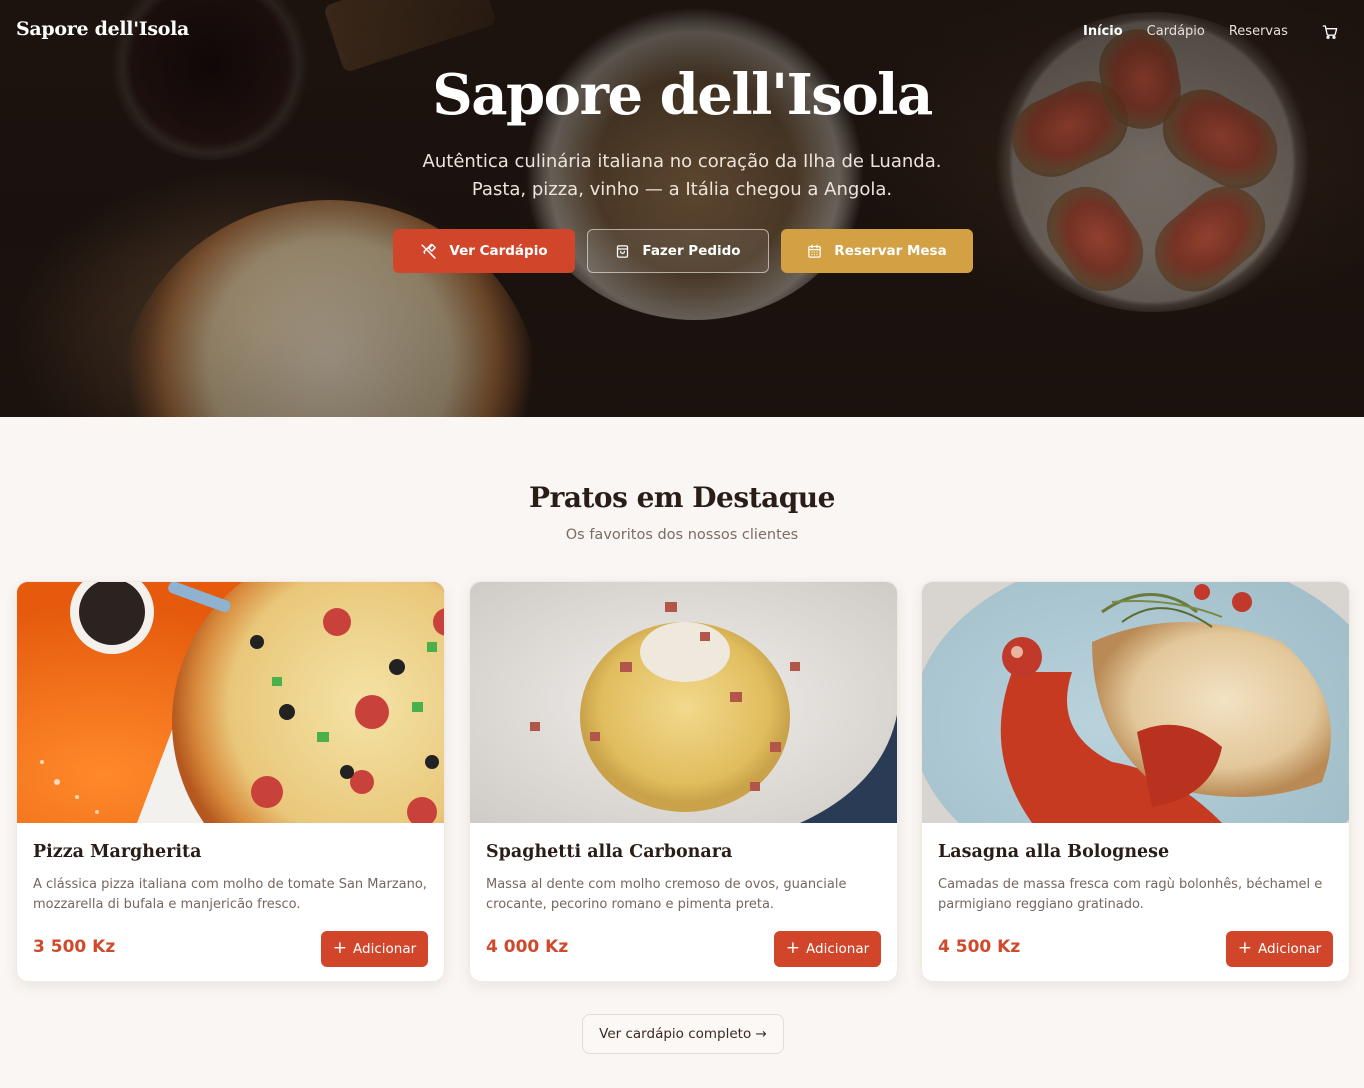 The image size is (1364, 1088). What do you see at coordinates (117, 852) in the screenshot?
I see `dish-name: Pizza Margherita` at bounding box center [117, 852].